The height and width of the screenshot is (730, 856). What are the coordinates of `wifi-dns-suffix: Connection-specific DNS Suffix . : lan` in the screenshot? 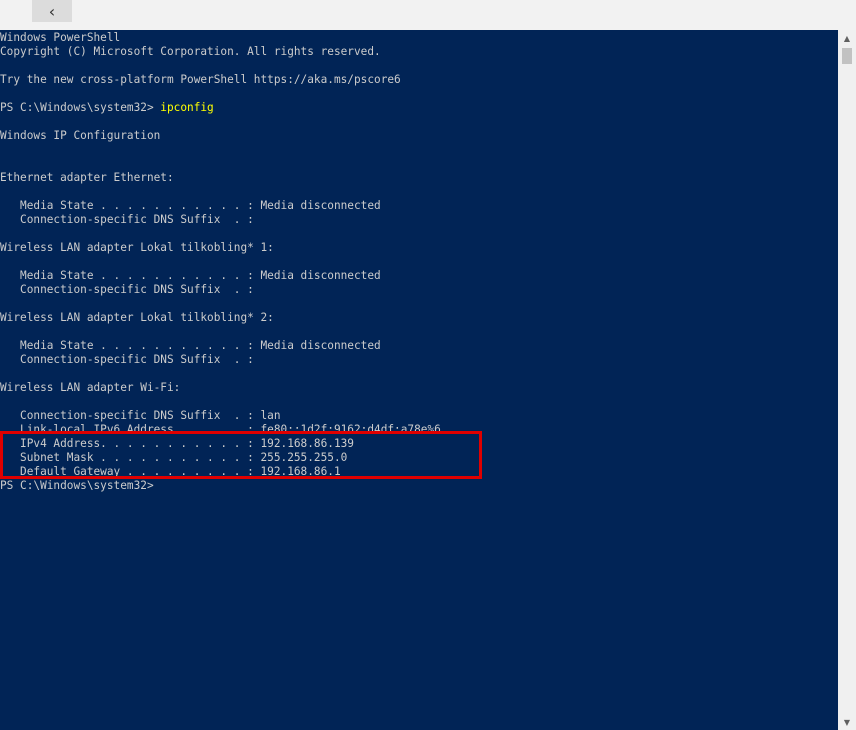 It's located at (140, 415).